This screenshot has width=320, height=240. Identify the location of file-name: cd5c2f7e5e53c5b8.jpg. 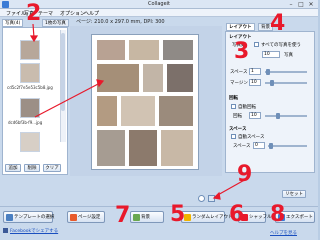
(30, 87).